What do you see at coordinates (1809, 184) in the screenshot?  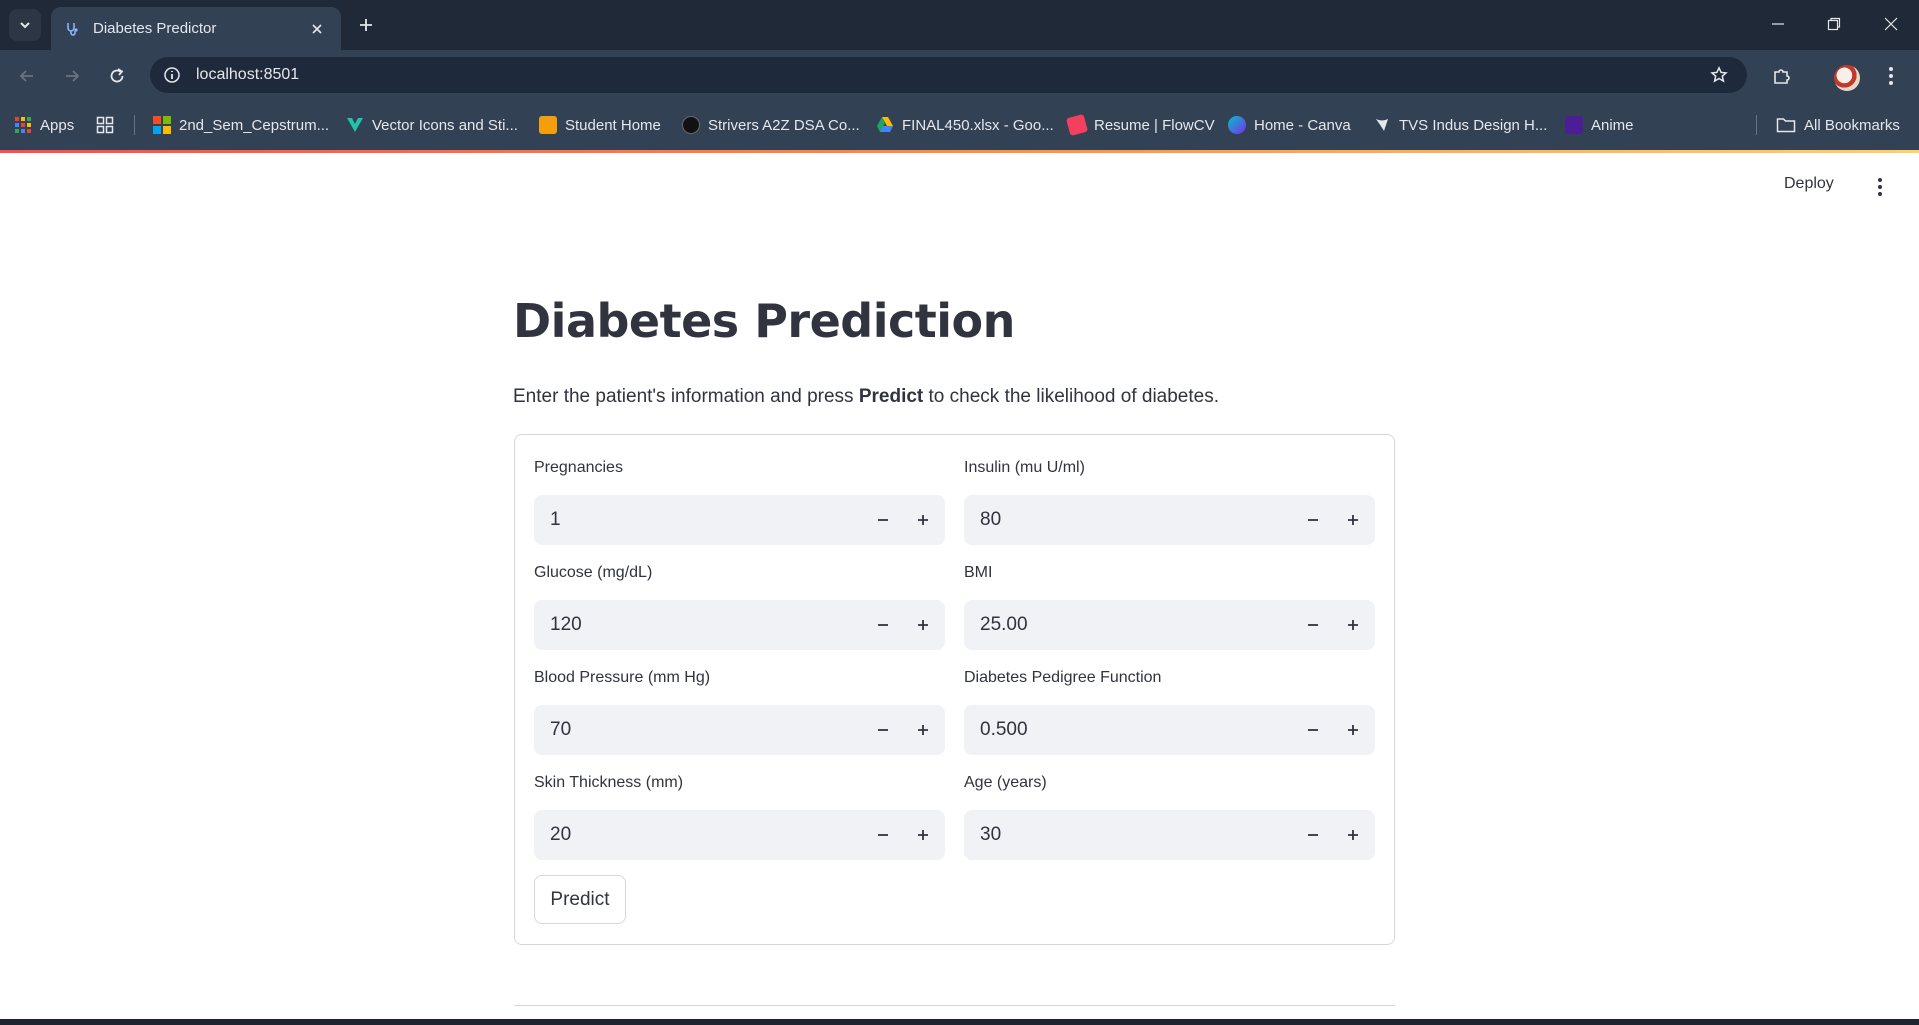 I see `deploy-button: Deploy` at bounding box center [1809, 184].